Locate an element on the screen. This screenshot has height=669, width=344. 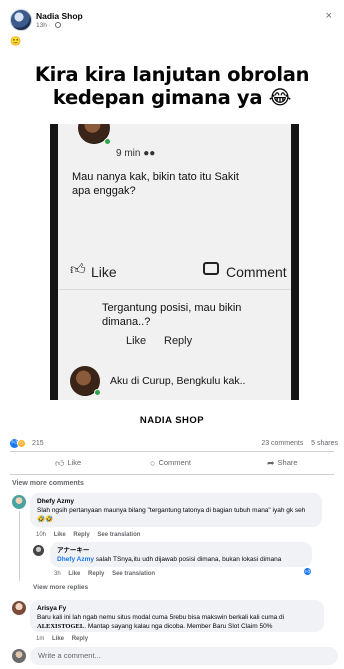
group-icon: ●● is located at coordinates (149, 153).